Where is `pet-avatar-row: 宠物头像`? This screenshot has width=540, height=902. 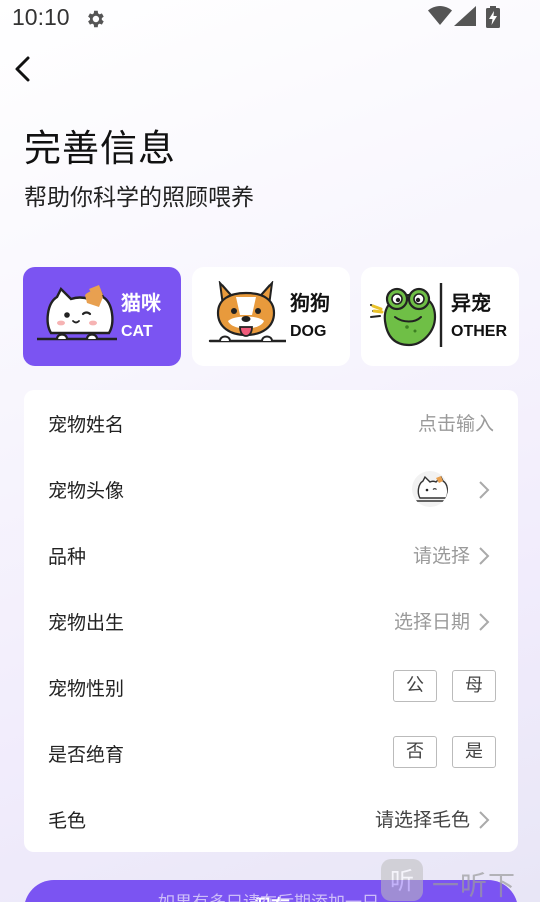 pet-avatar-row: 宠物头像 is located at coordinates (271, 489).